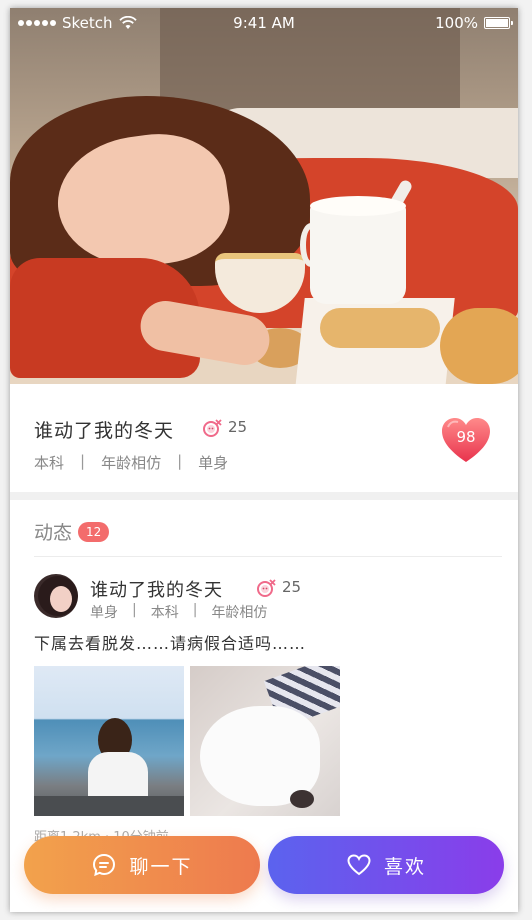 This screenshot has height=920, width=532. I want to click on battery-percent: 100%, so click(456, 23).